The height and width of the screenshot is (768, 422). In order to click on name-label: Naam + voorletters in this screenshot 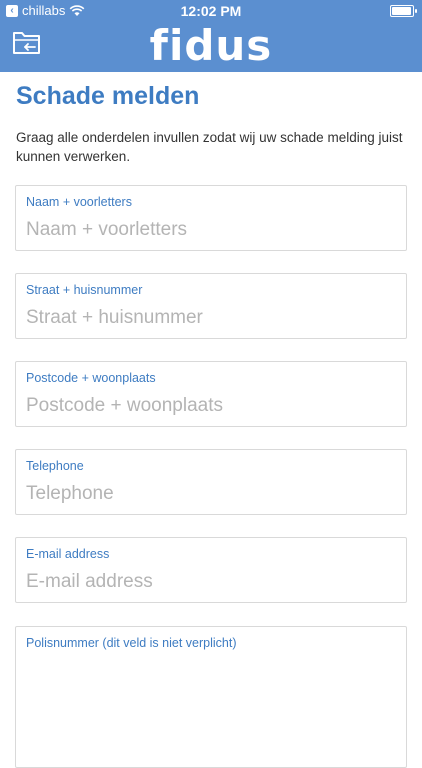, I will do `click(79, 202)`.